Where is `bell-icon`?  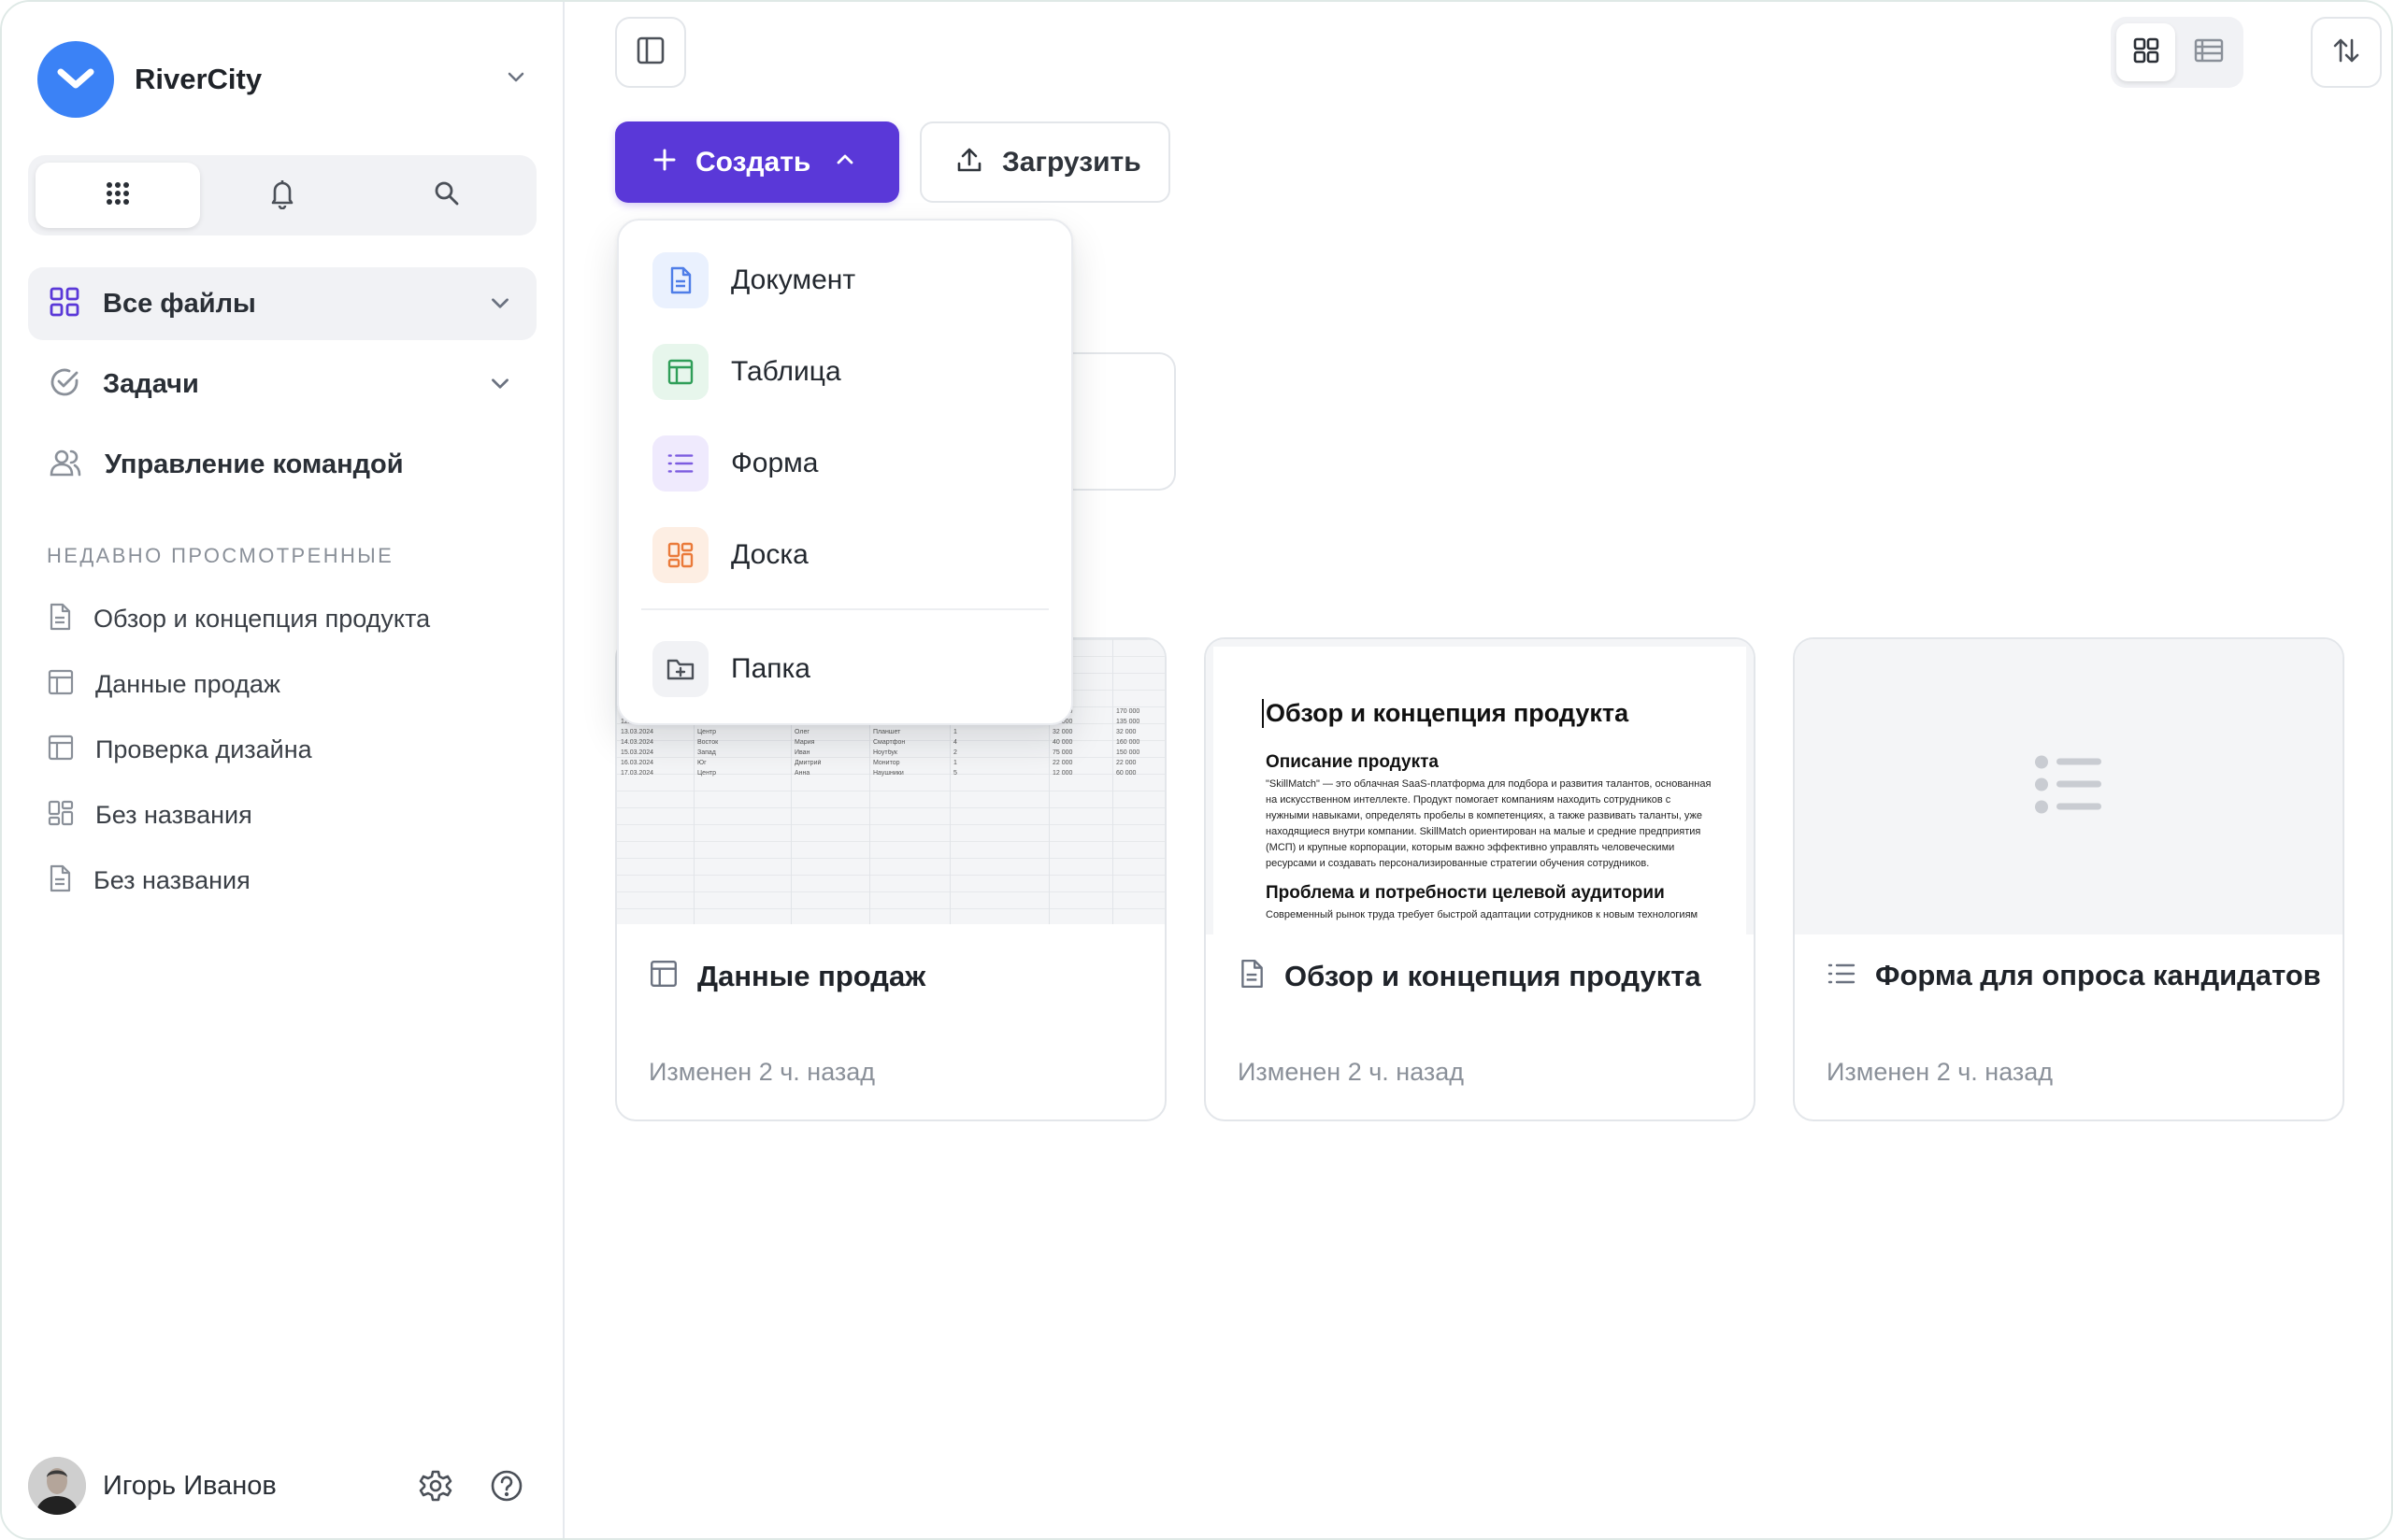 bell-icon is located at coordinates (282, 196).